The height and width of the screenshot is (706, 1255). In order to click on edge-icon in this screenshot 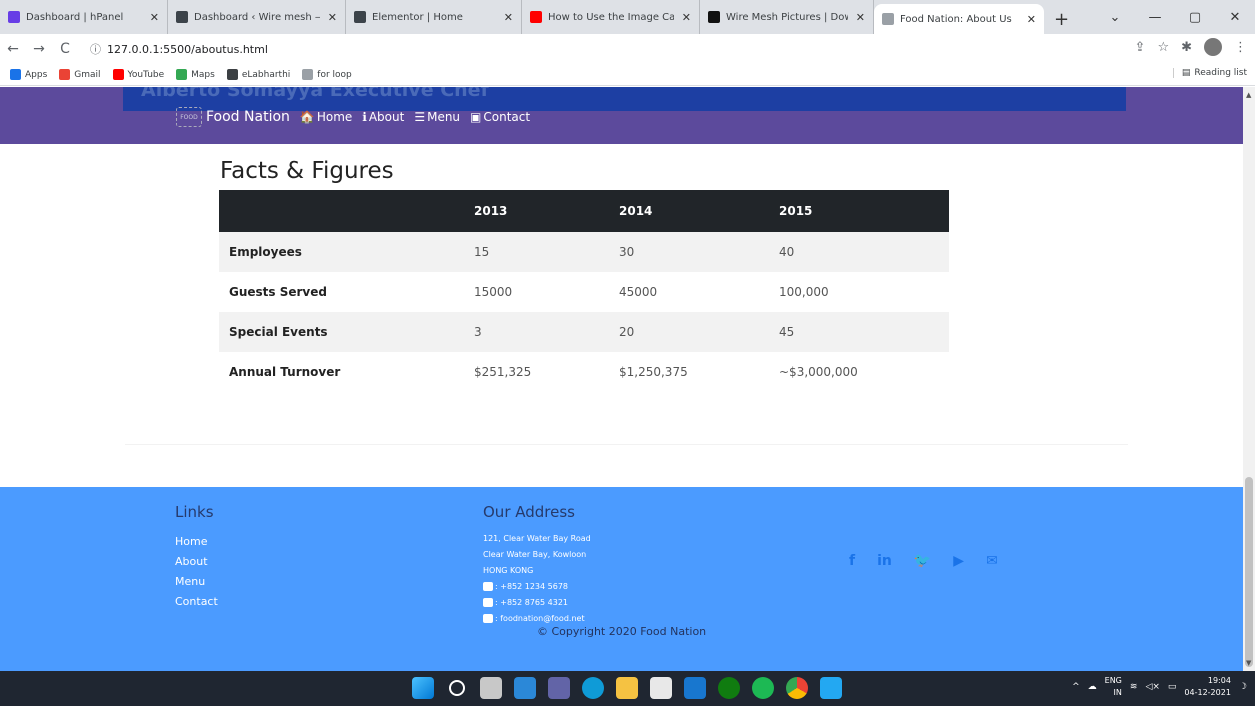, I will do `click(593, 688)`.